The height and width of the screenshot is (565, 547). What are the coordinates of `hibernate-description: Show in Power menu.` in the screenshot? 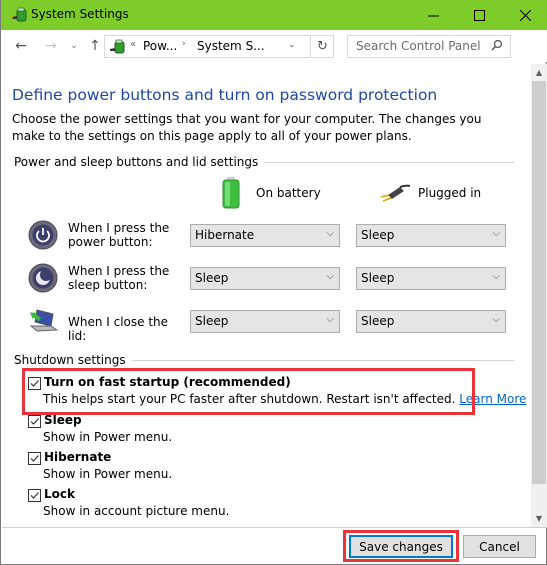 It's located at (108, 474).